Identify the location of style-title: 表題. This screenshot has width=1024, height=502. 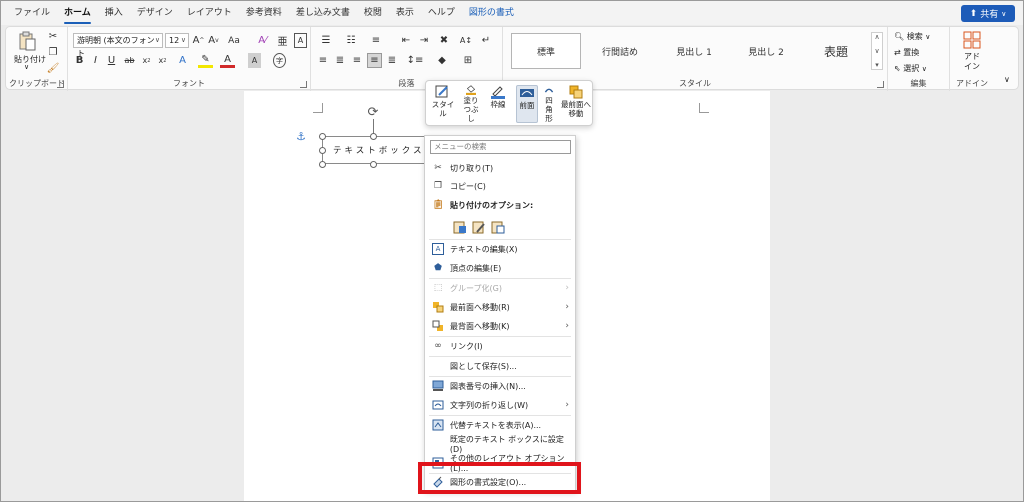
(836, 51).